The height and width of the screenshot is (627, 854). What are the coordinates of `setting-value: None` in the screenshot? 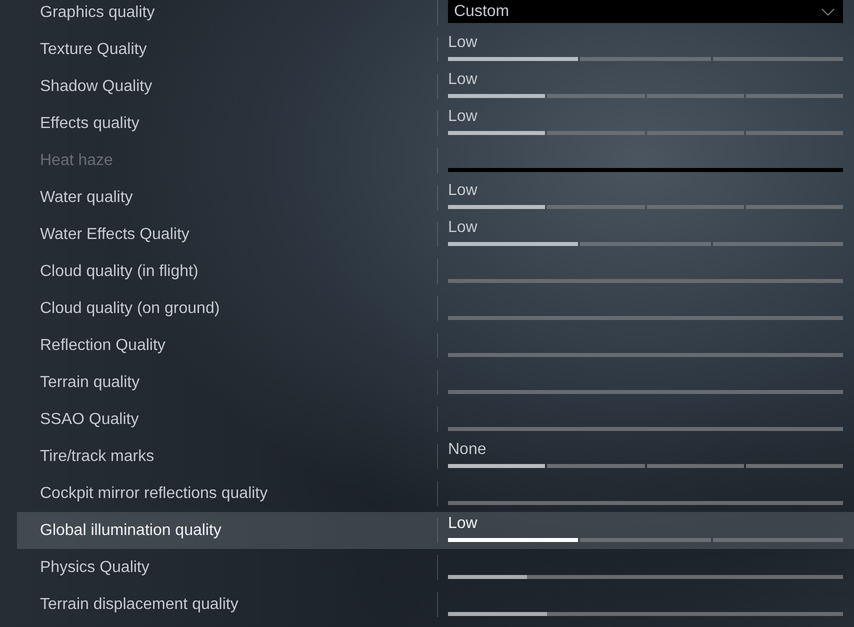 It's located at (468, 450).